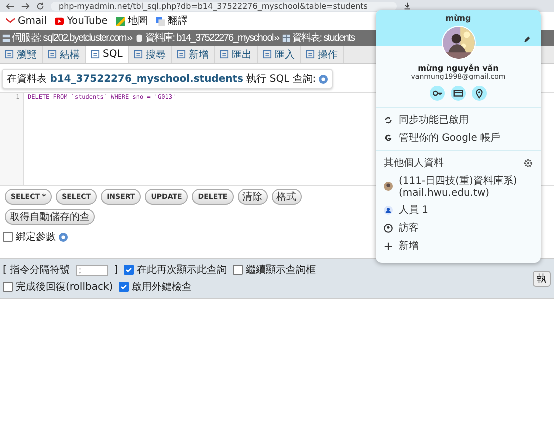  What do you see at coordinates (388, 138) in the screenshot?
I see `google-icon` at bounding box center [388, 138].